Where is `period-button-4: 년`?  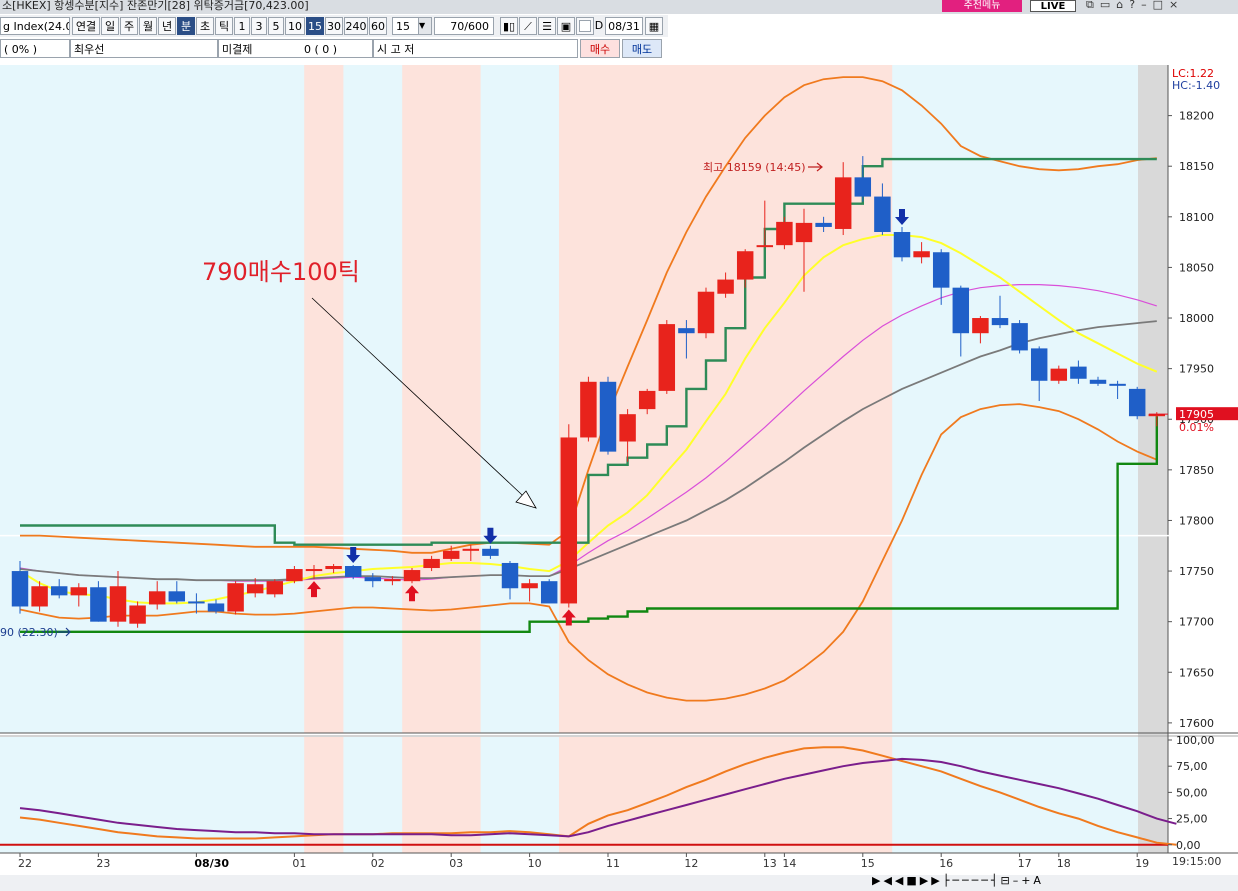 period-button-4: 년 is located at coordinates (167, 26).